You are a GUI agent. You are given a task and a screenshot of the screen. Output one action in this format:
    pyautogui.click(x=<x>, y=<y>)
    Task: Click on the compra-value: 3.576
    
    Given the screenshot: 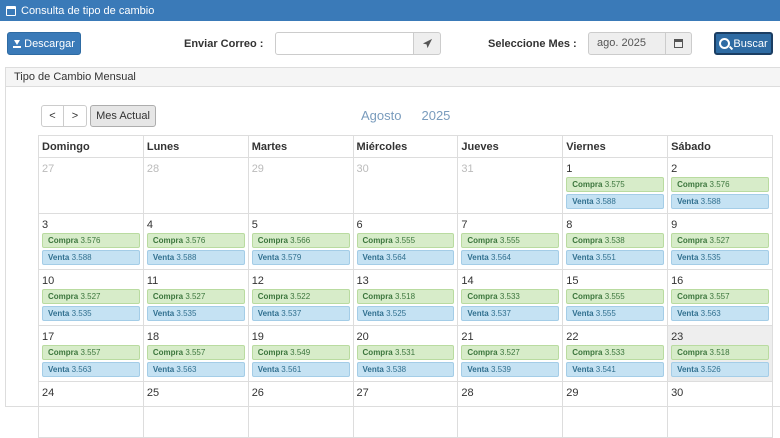 What is the action you would take?
    pyautogui.click(x=195, y=240)
    